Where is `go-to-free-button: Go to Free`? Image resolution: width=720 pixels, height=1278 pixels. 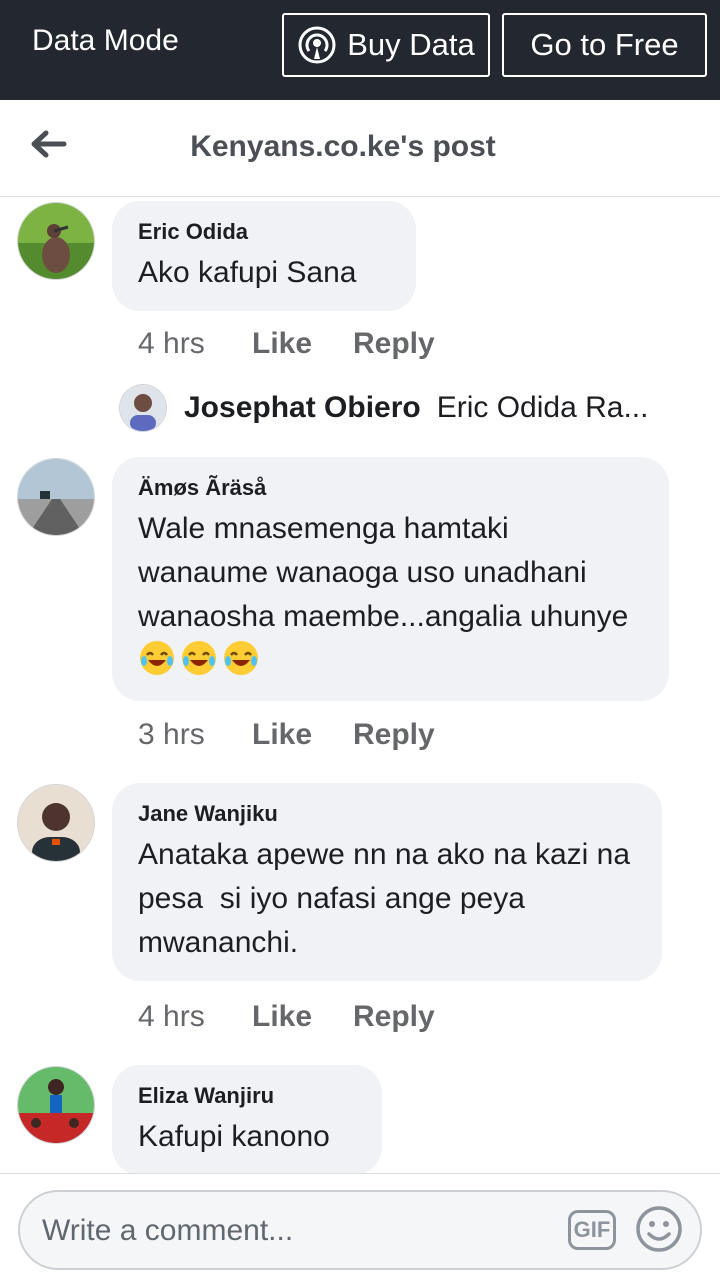 go-to-free-button: Go to Free is located at coordinates (604, 45).